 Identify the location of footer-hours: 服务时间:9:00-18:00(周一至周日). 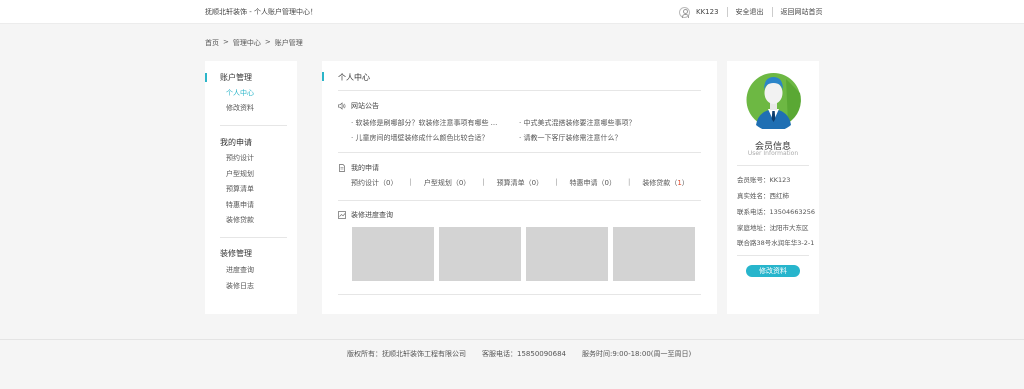
(637, 354).